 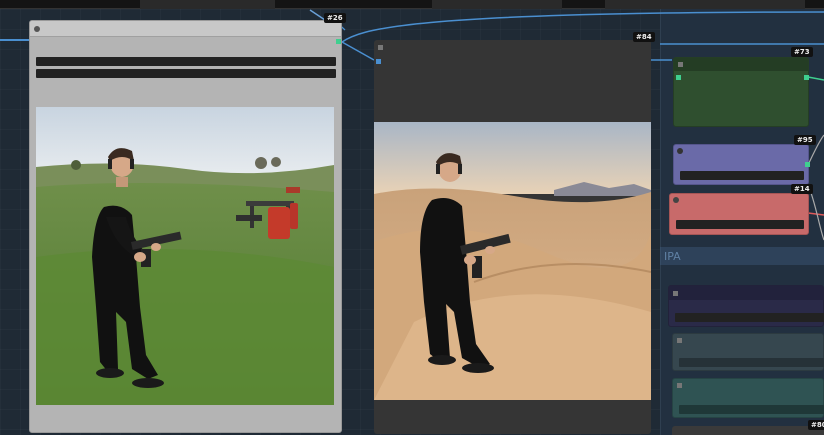 What do you see at coordinates (741, 164) in the screenshot?
I see `purple-node` at bounding box center [741, 164].